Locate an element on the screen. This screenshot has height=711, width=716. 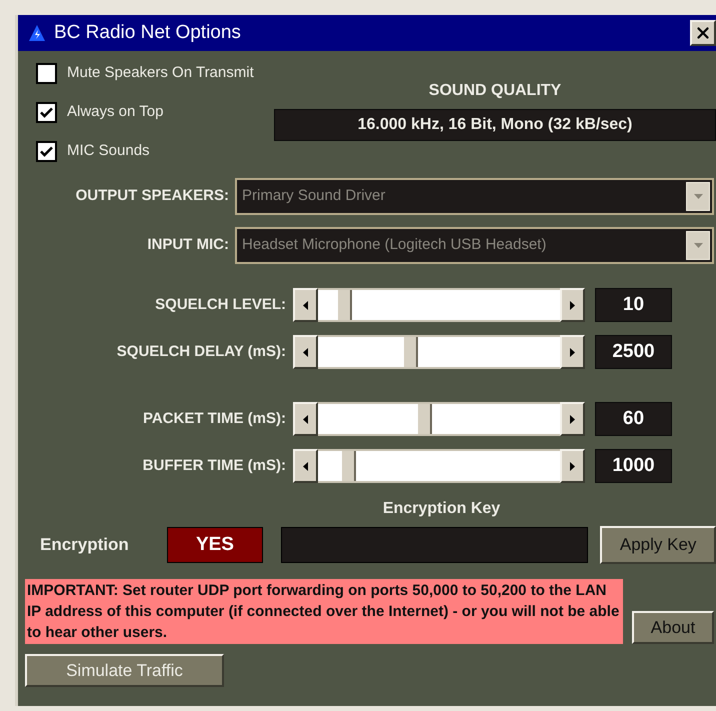
encryption-label: Encryption is located at coordinates (84, 545).